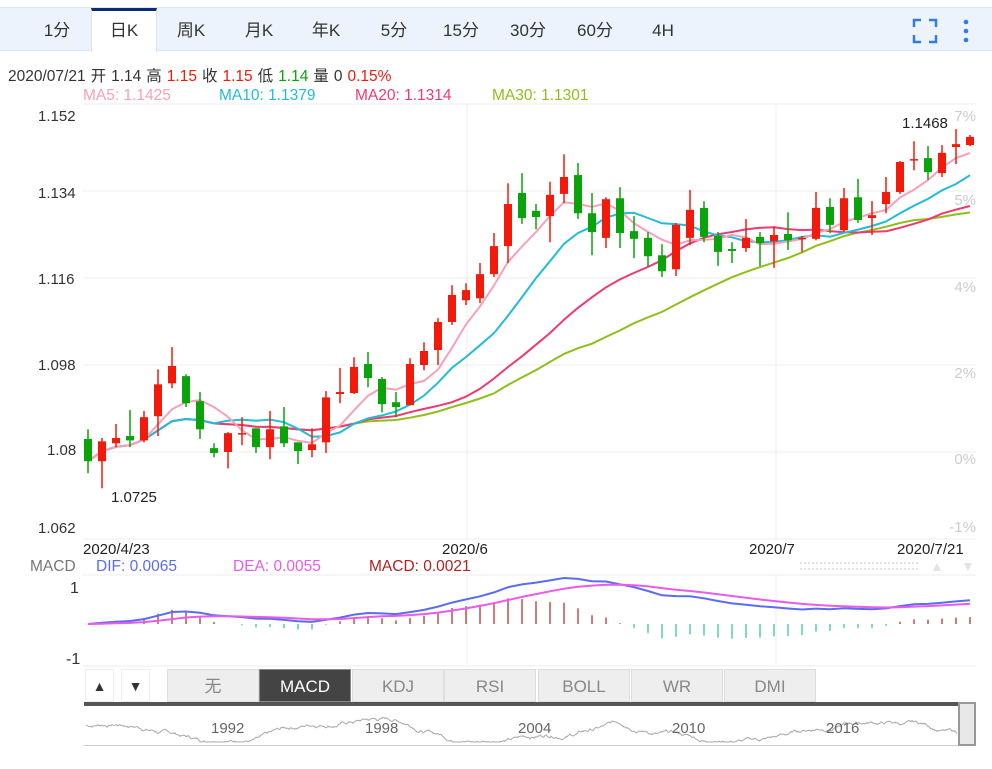  Describe the element at coordinates (843, 728) in the screenshot. I see `navigator-year: 2016` at that location.